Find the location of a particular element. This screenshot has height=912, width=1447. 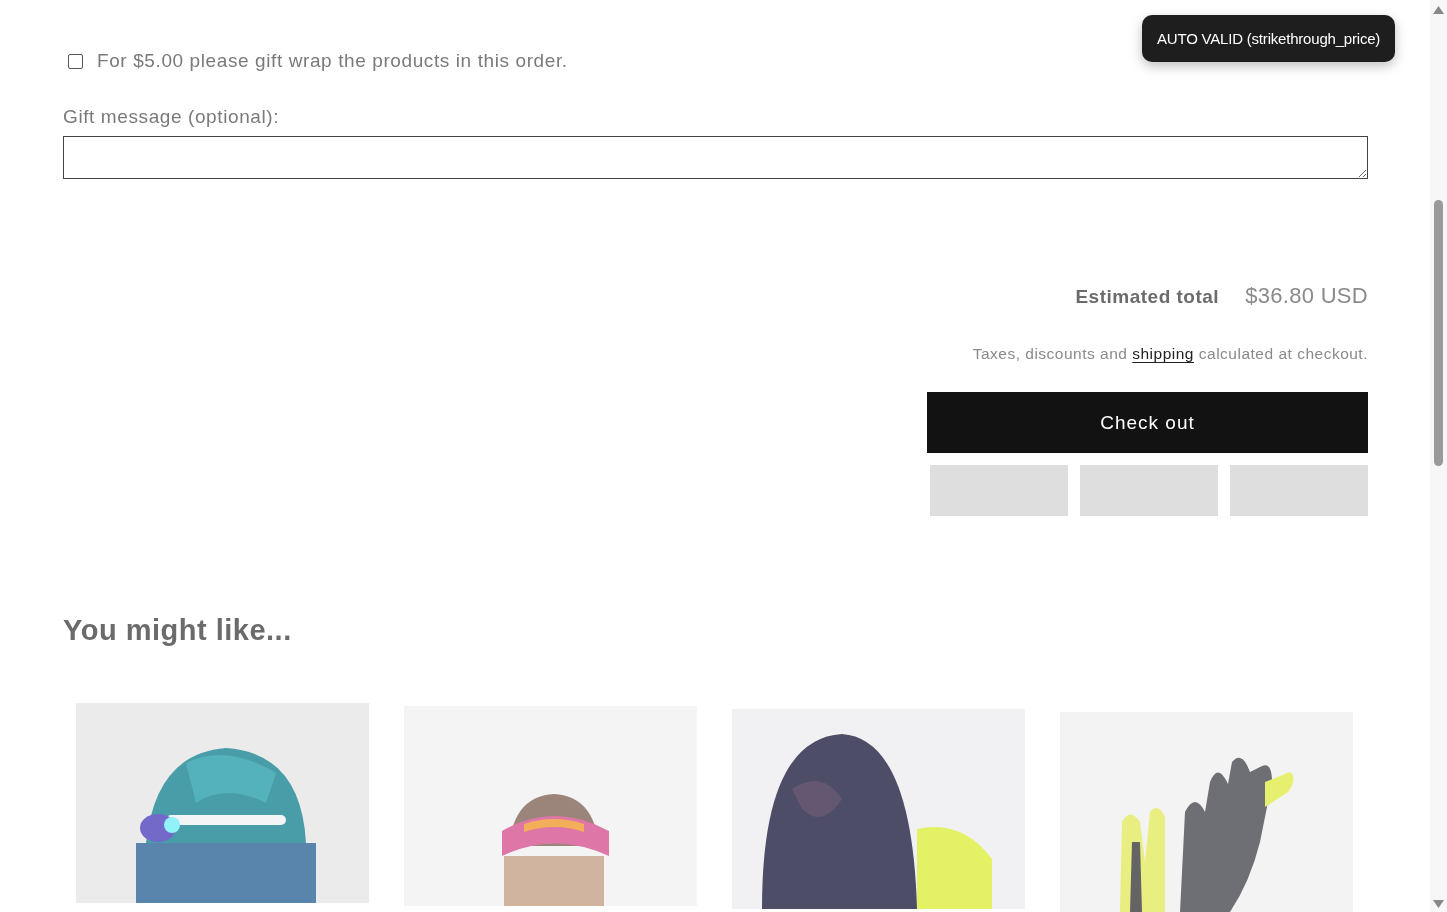

gift-message-field is located at coordinates (715, 157).